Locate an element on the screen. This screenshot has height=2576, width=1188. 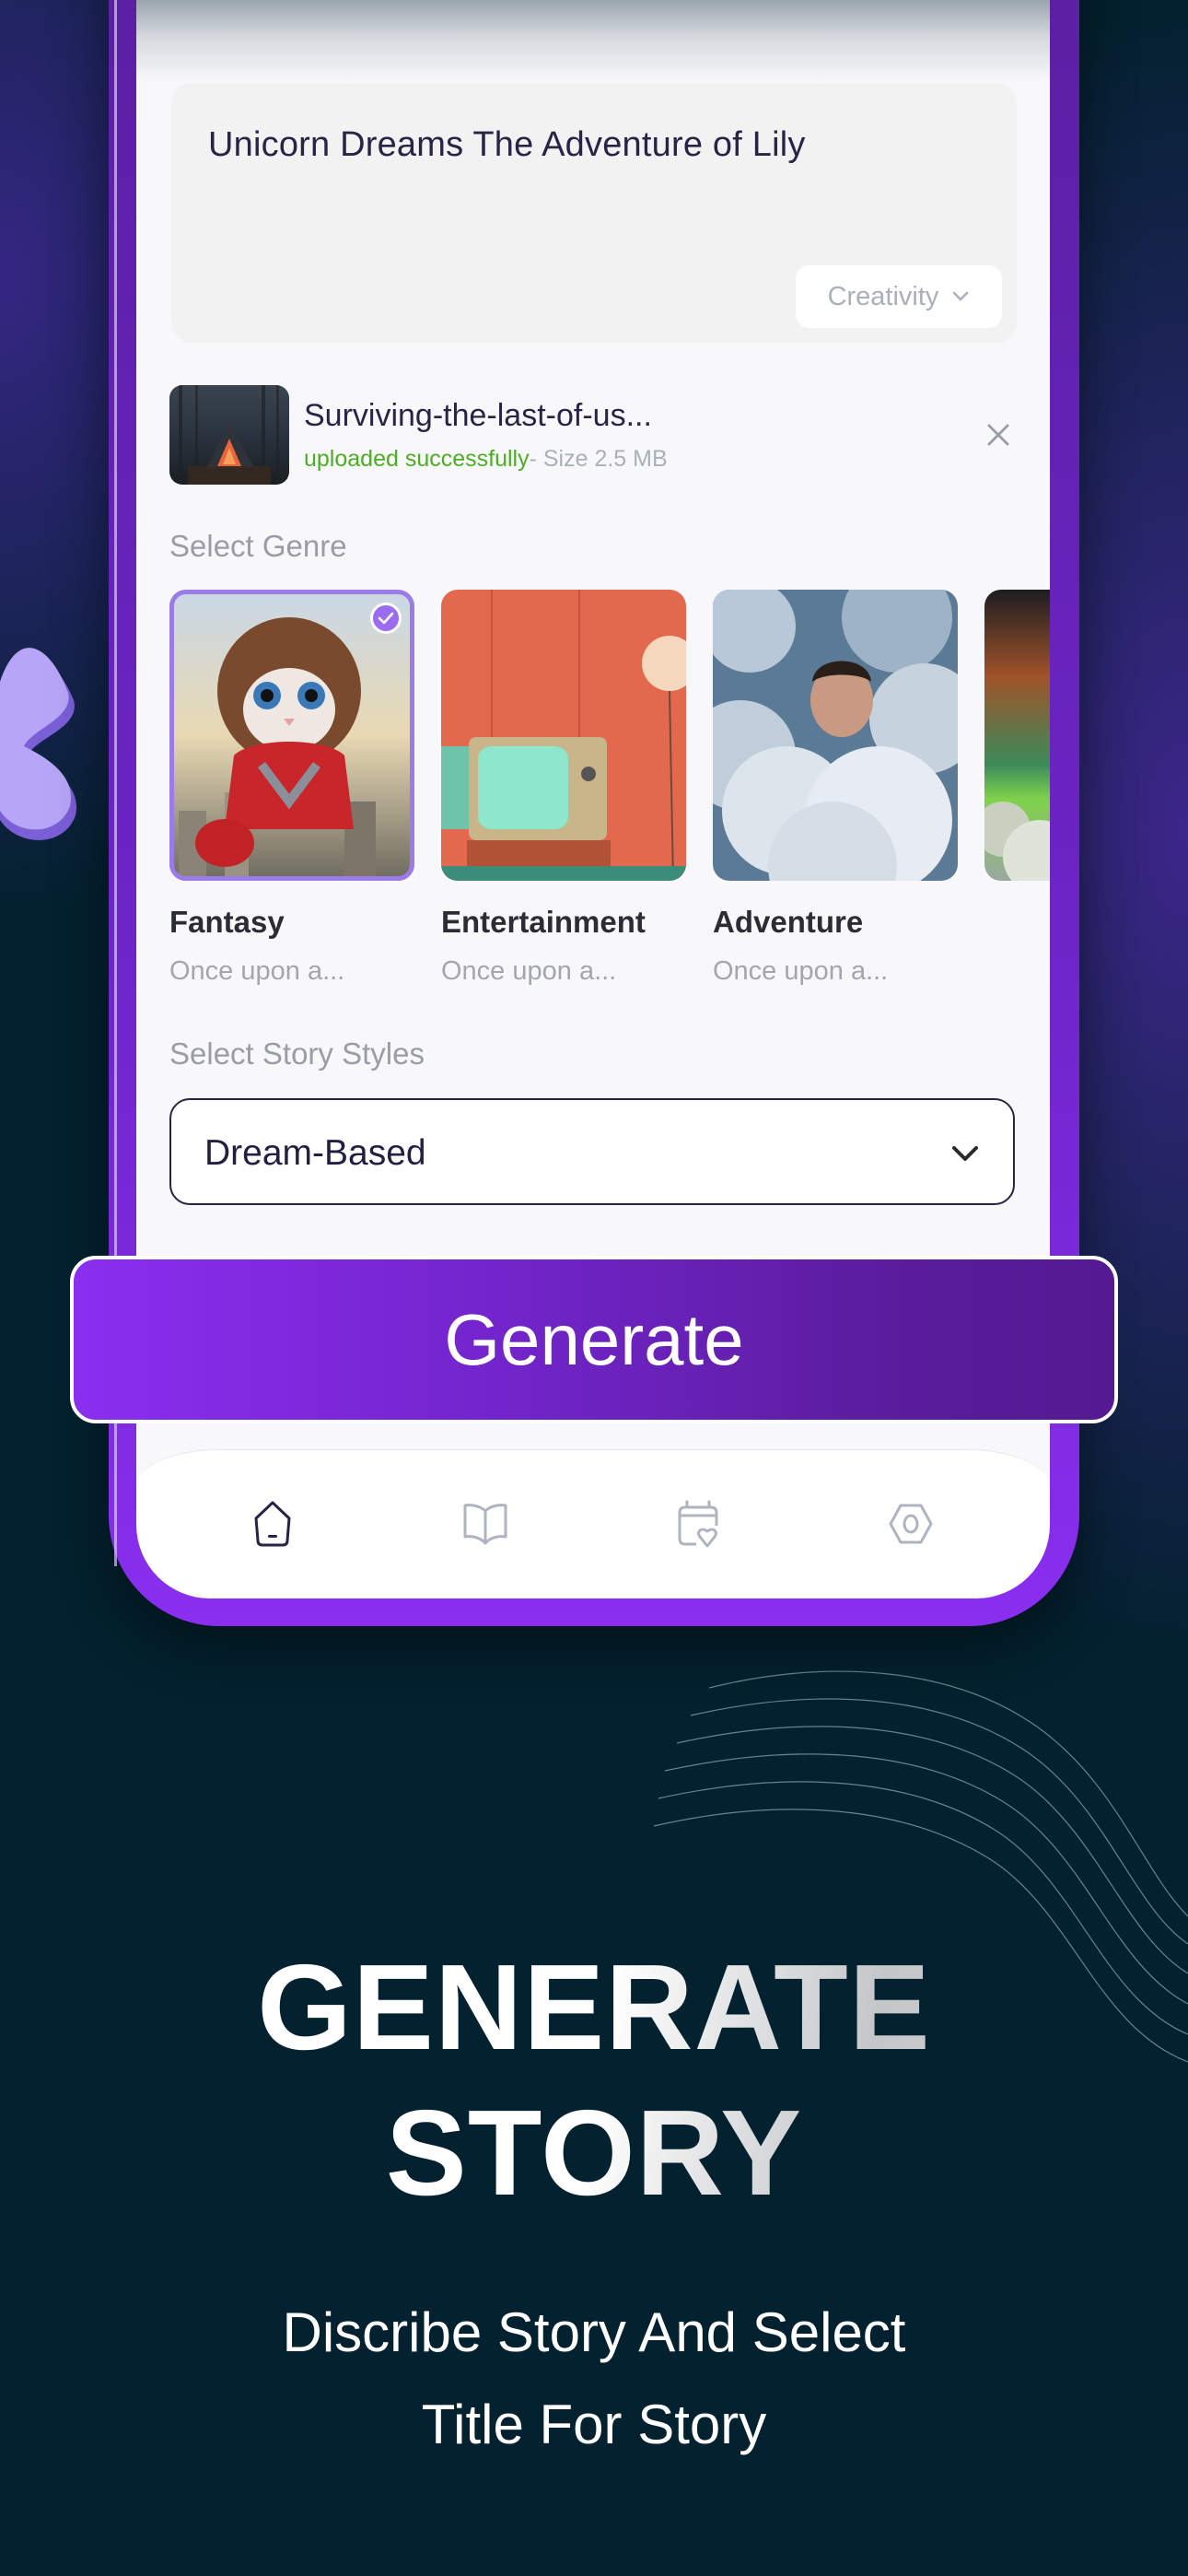
nav-settings is located at coordinates (910, 1523).